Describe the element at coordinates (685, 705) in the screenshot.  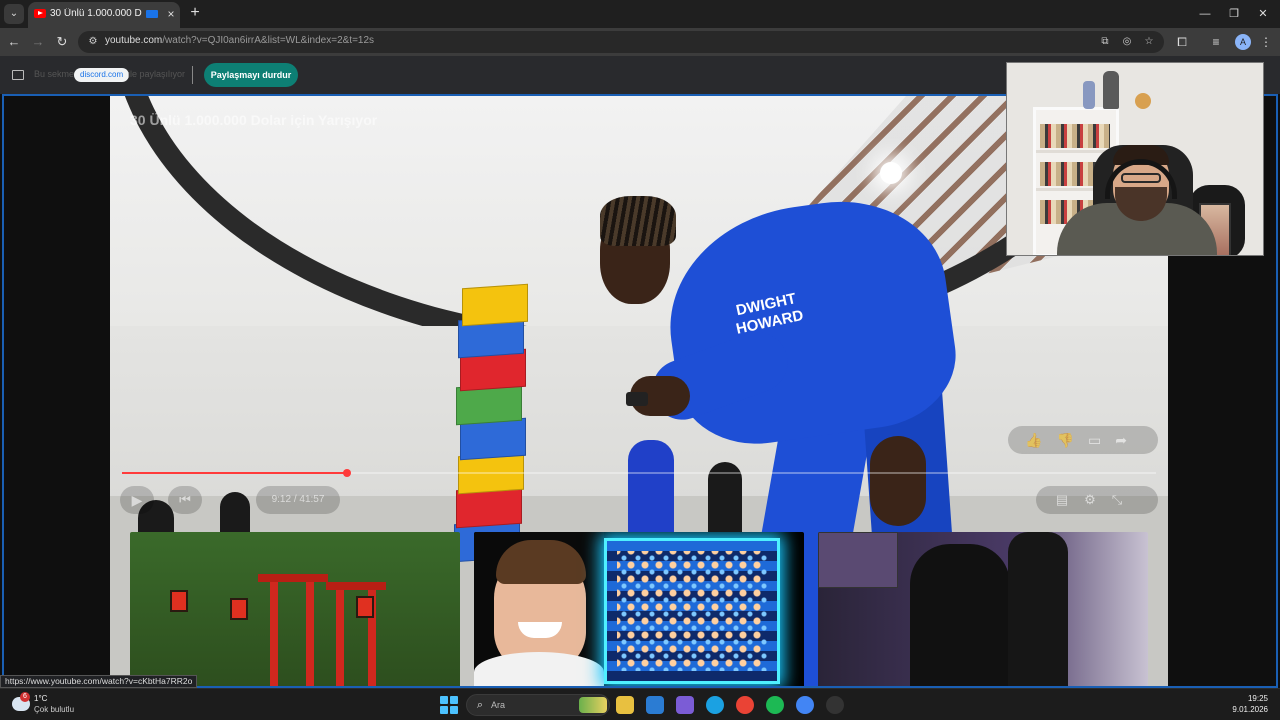
I see `copilot-icon` at that location.